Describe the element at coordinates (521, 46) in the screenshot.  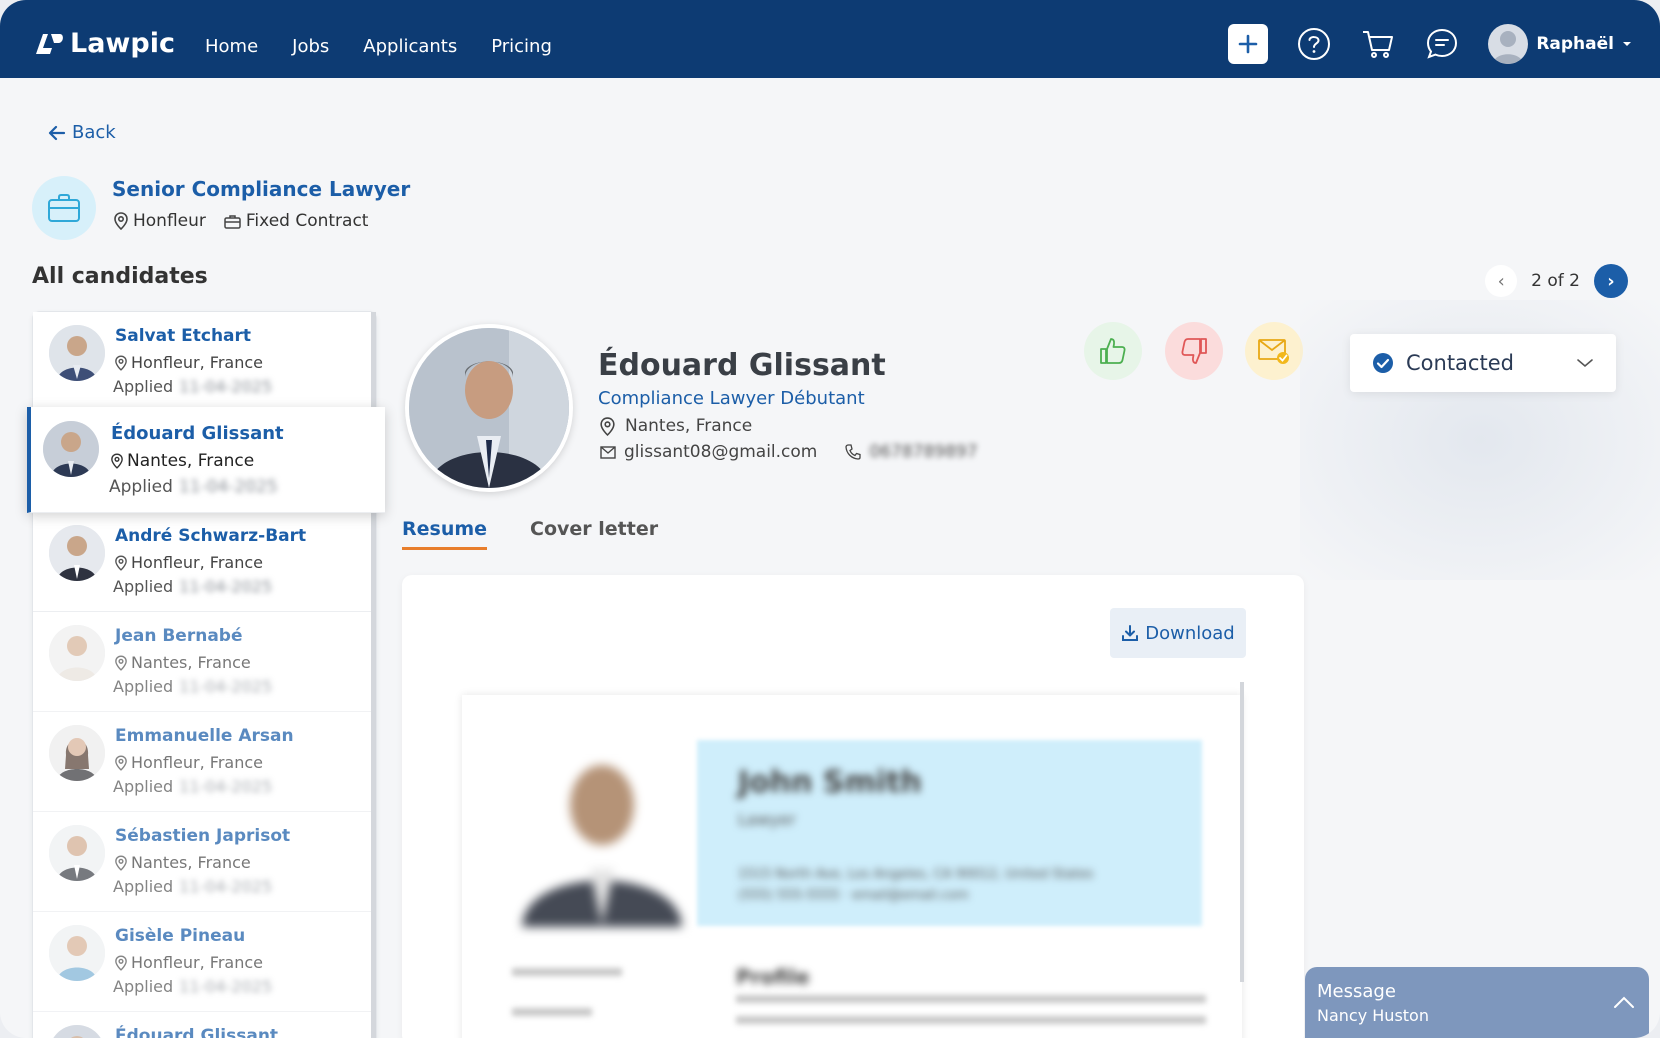
I see `nav-pricing: Pricing` at that location.